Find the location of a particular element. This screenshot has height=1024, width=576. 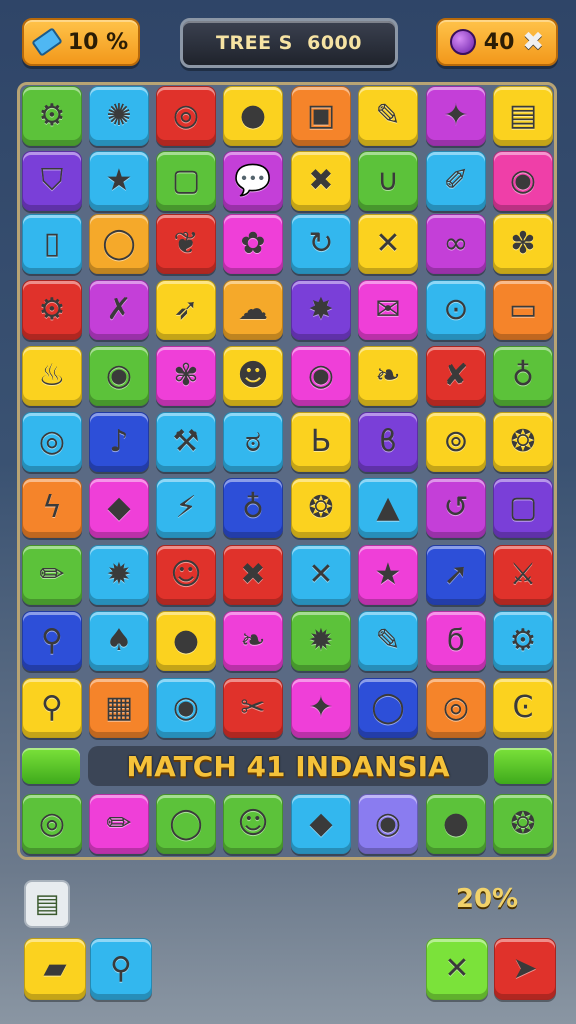

game-tile: ⚒ is located at coordinates (186, 442).